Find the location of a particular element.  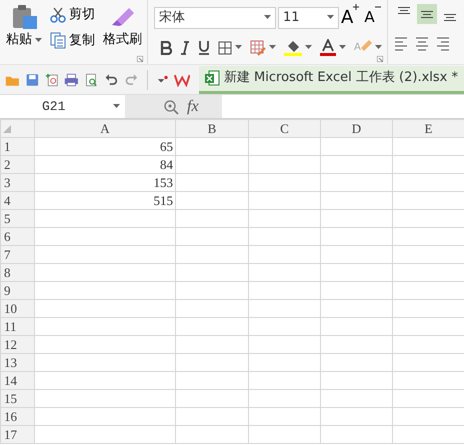

table-cell: 84 is located at coordinates (105, 165).